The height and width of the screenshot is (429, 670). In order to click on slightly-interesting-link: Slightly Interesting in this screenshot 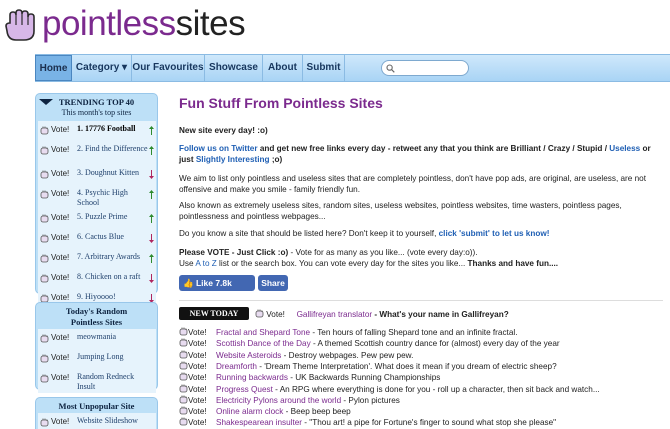, I will do `click(233, 159)`.